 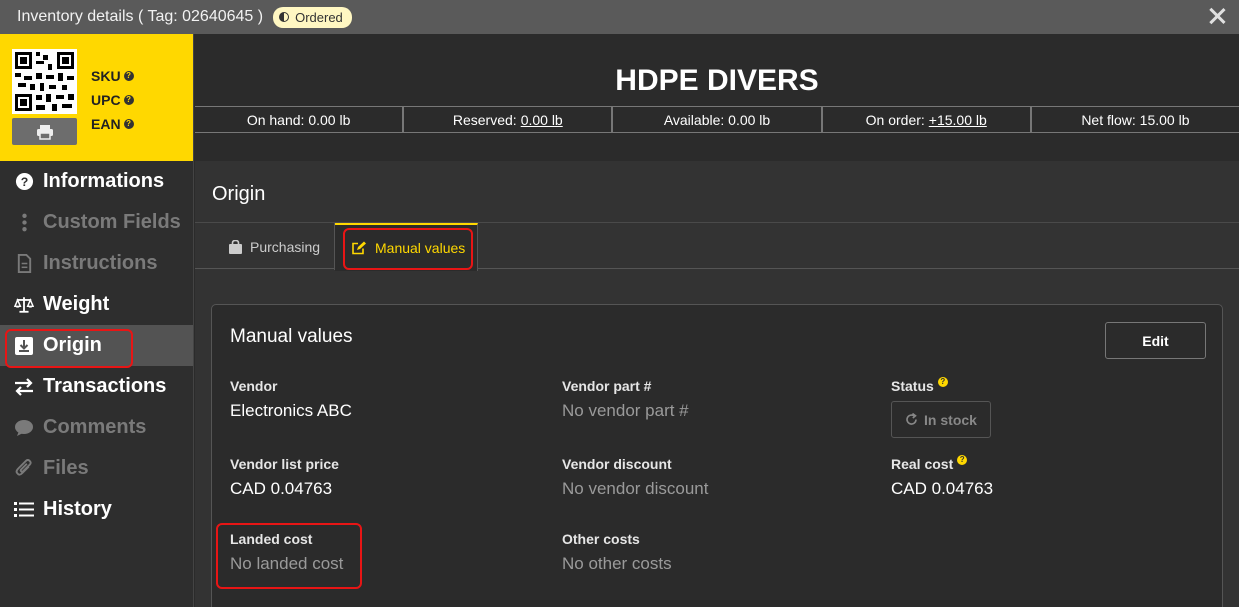 What do you see at coordinates (254, 386) in the screenshot?
I see `vendor-label: Vendor` at bounding box center [254, 386].